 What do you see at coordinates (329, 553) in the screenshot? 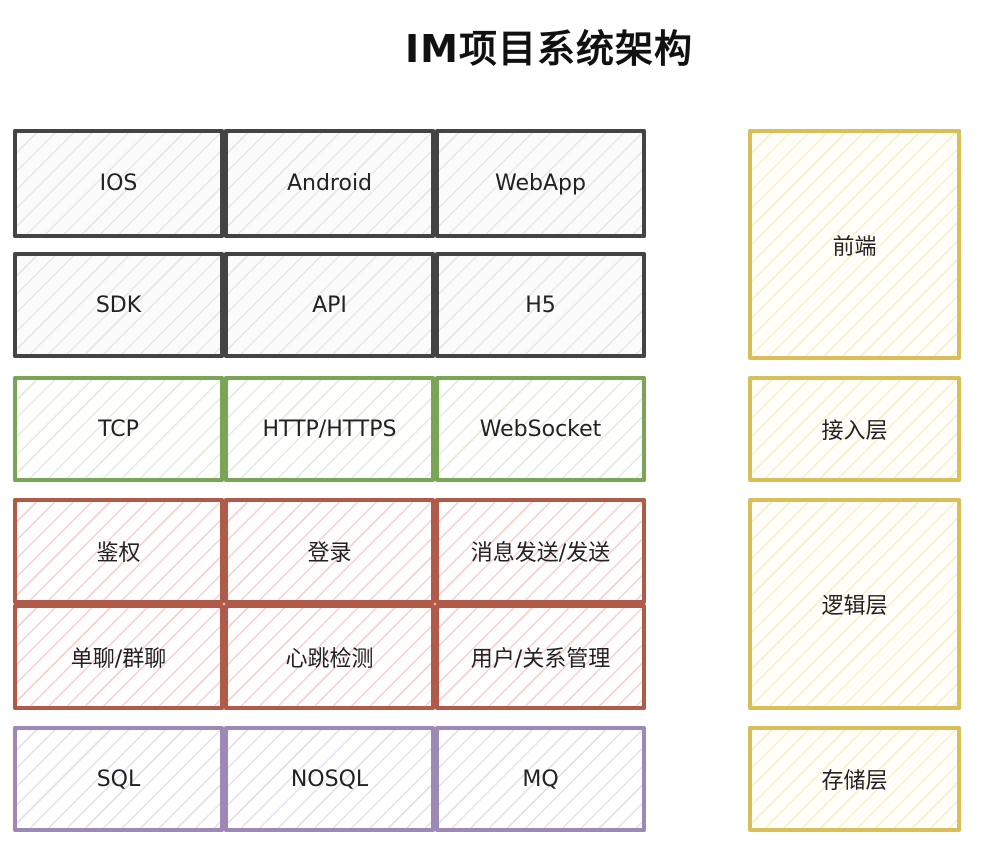
I see `box-login-label: 登录` at bounding box center [329, 553].